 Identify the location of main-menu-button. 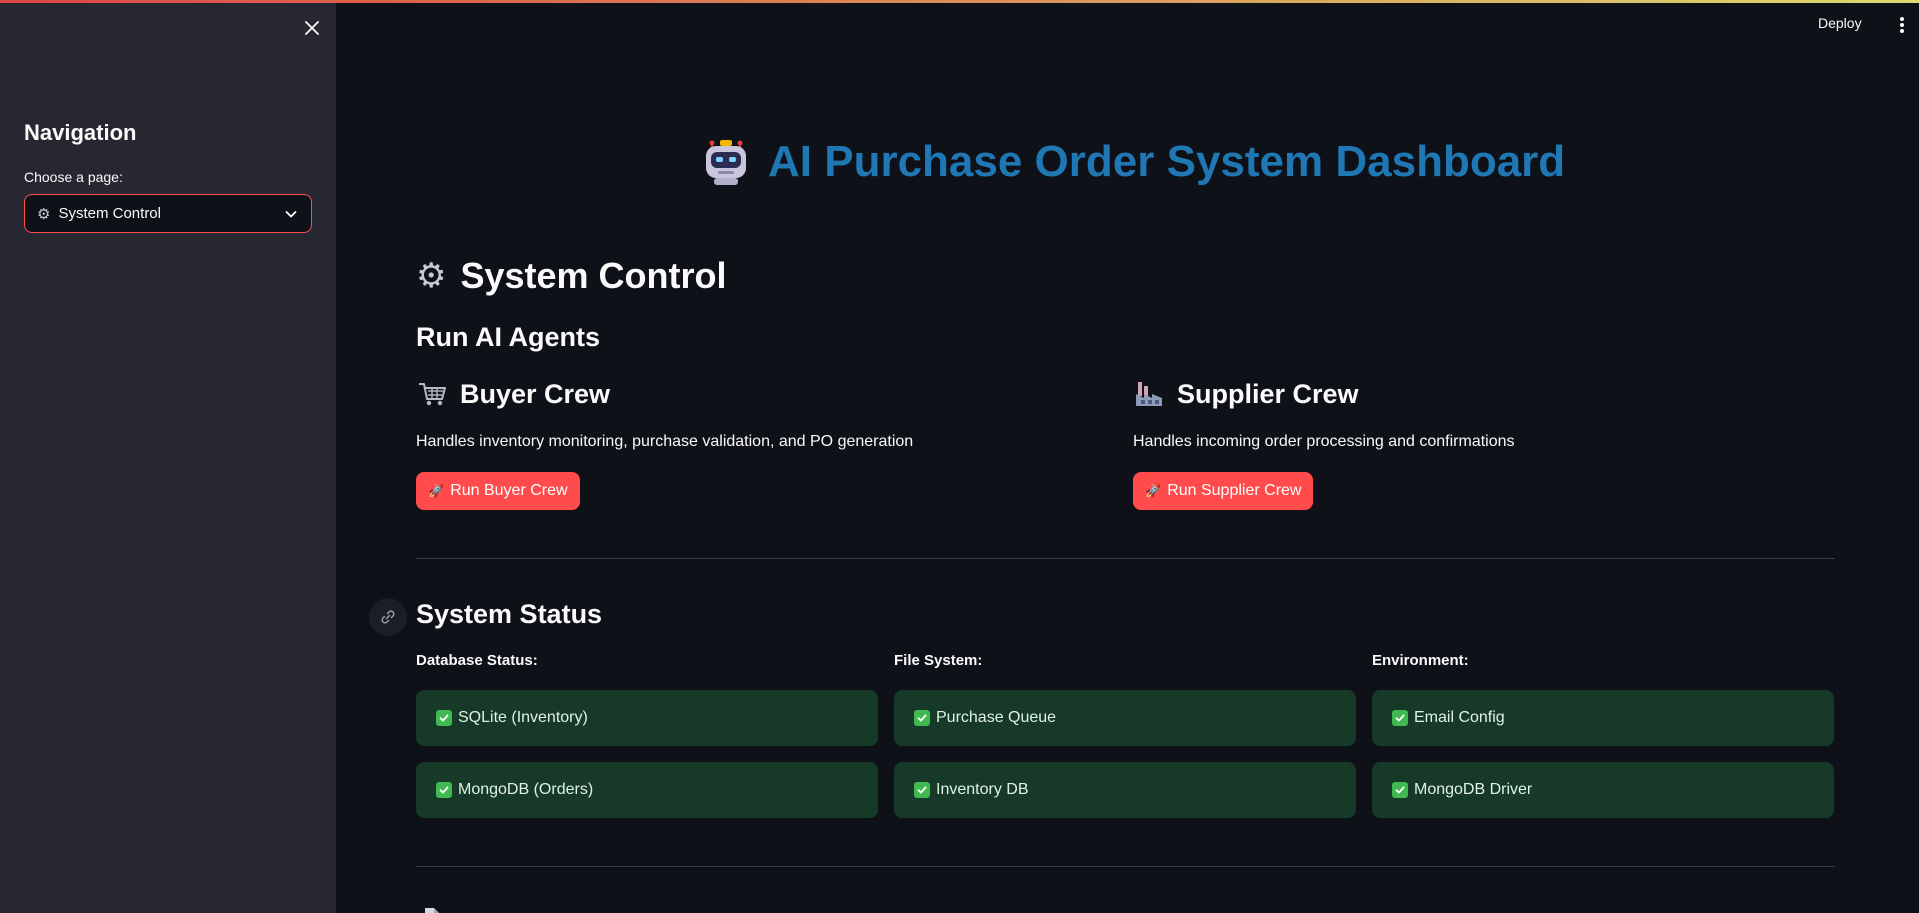
(1902, 25).